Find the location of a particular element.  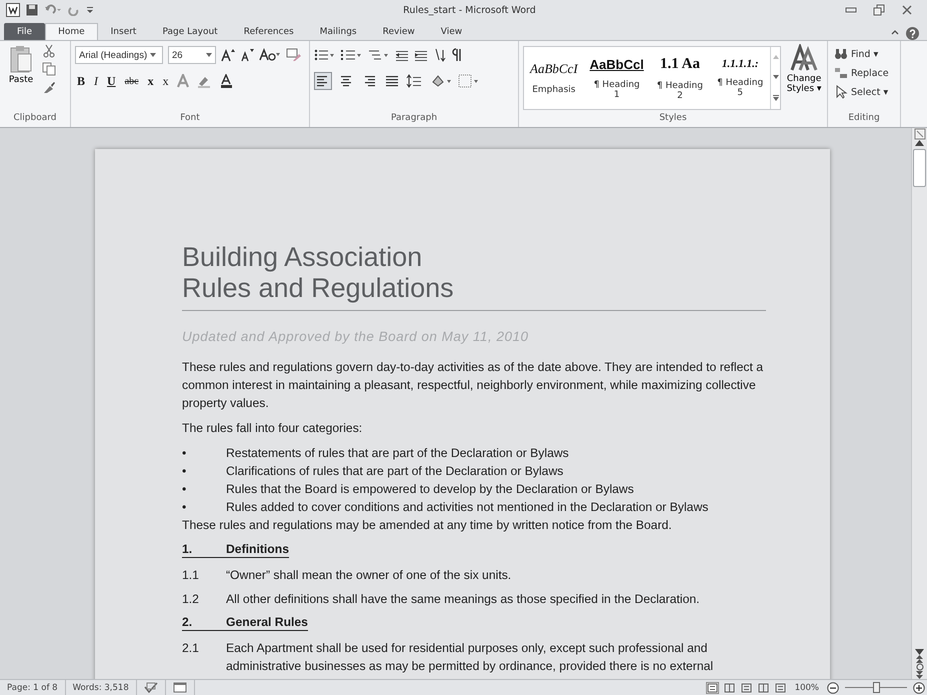

subscript-button: x is located at coordinates (151, 81).